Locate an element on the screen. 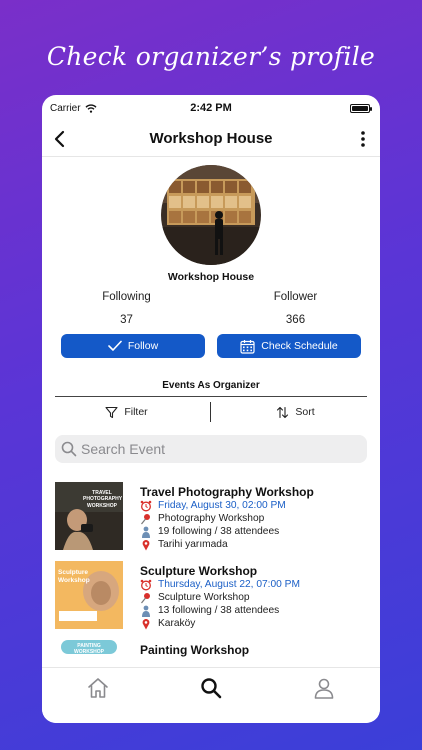 The image size is (422, 750). tab-home is located at coordinates (98, 688).